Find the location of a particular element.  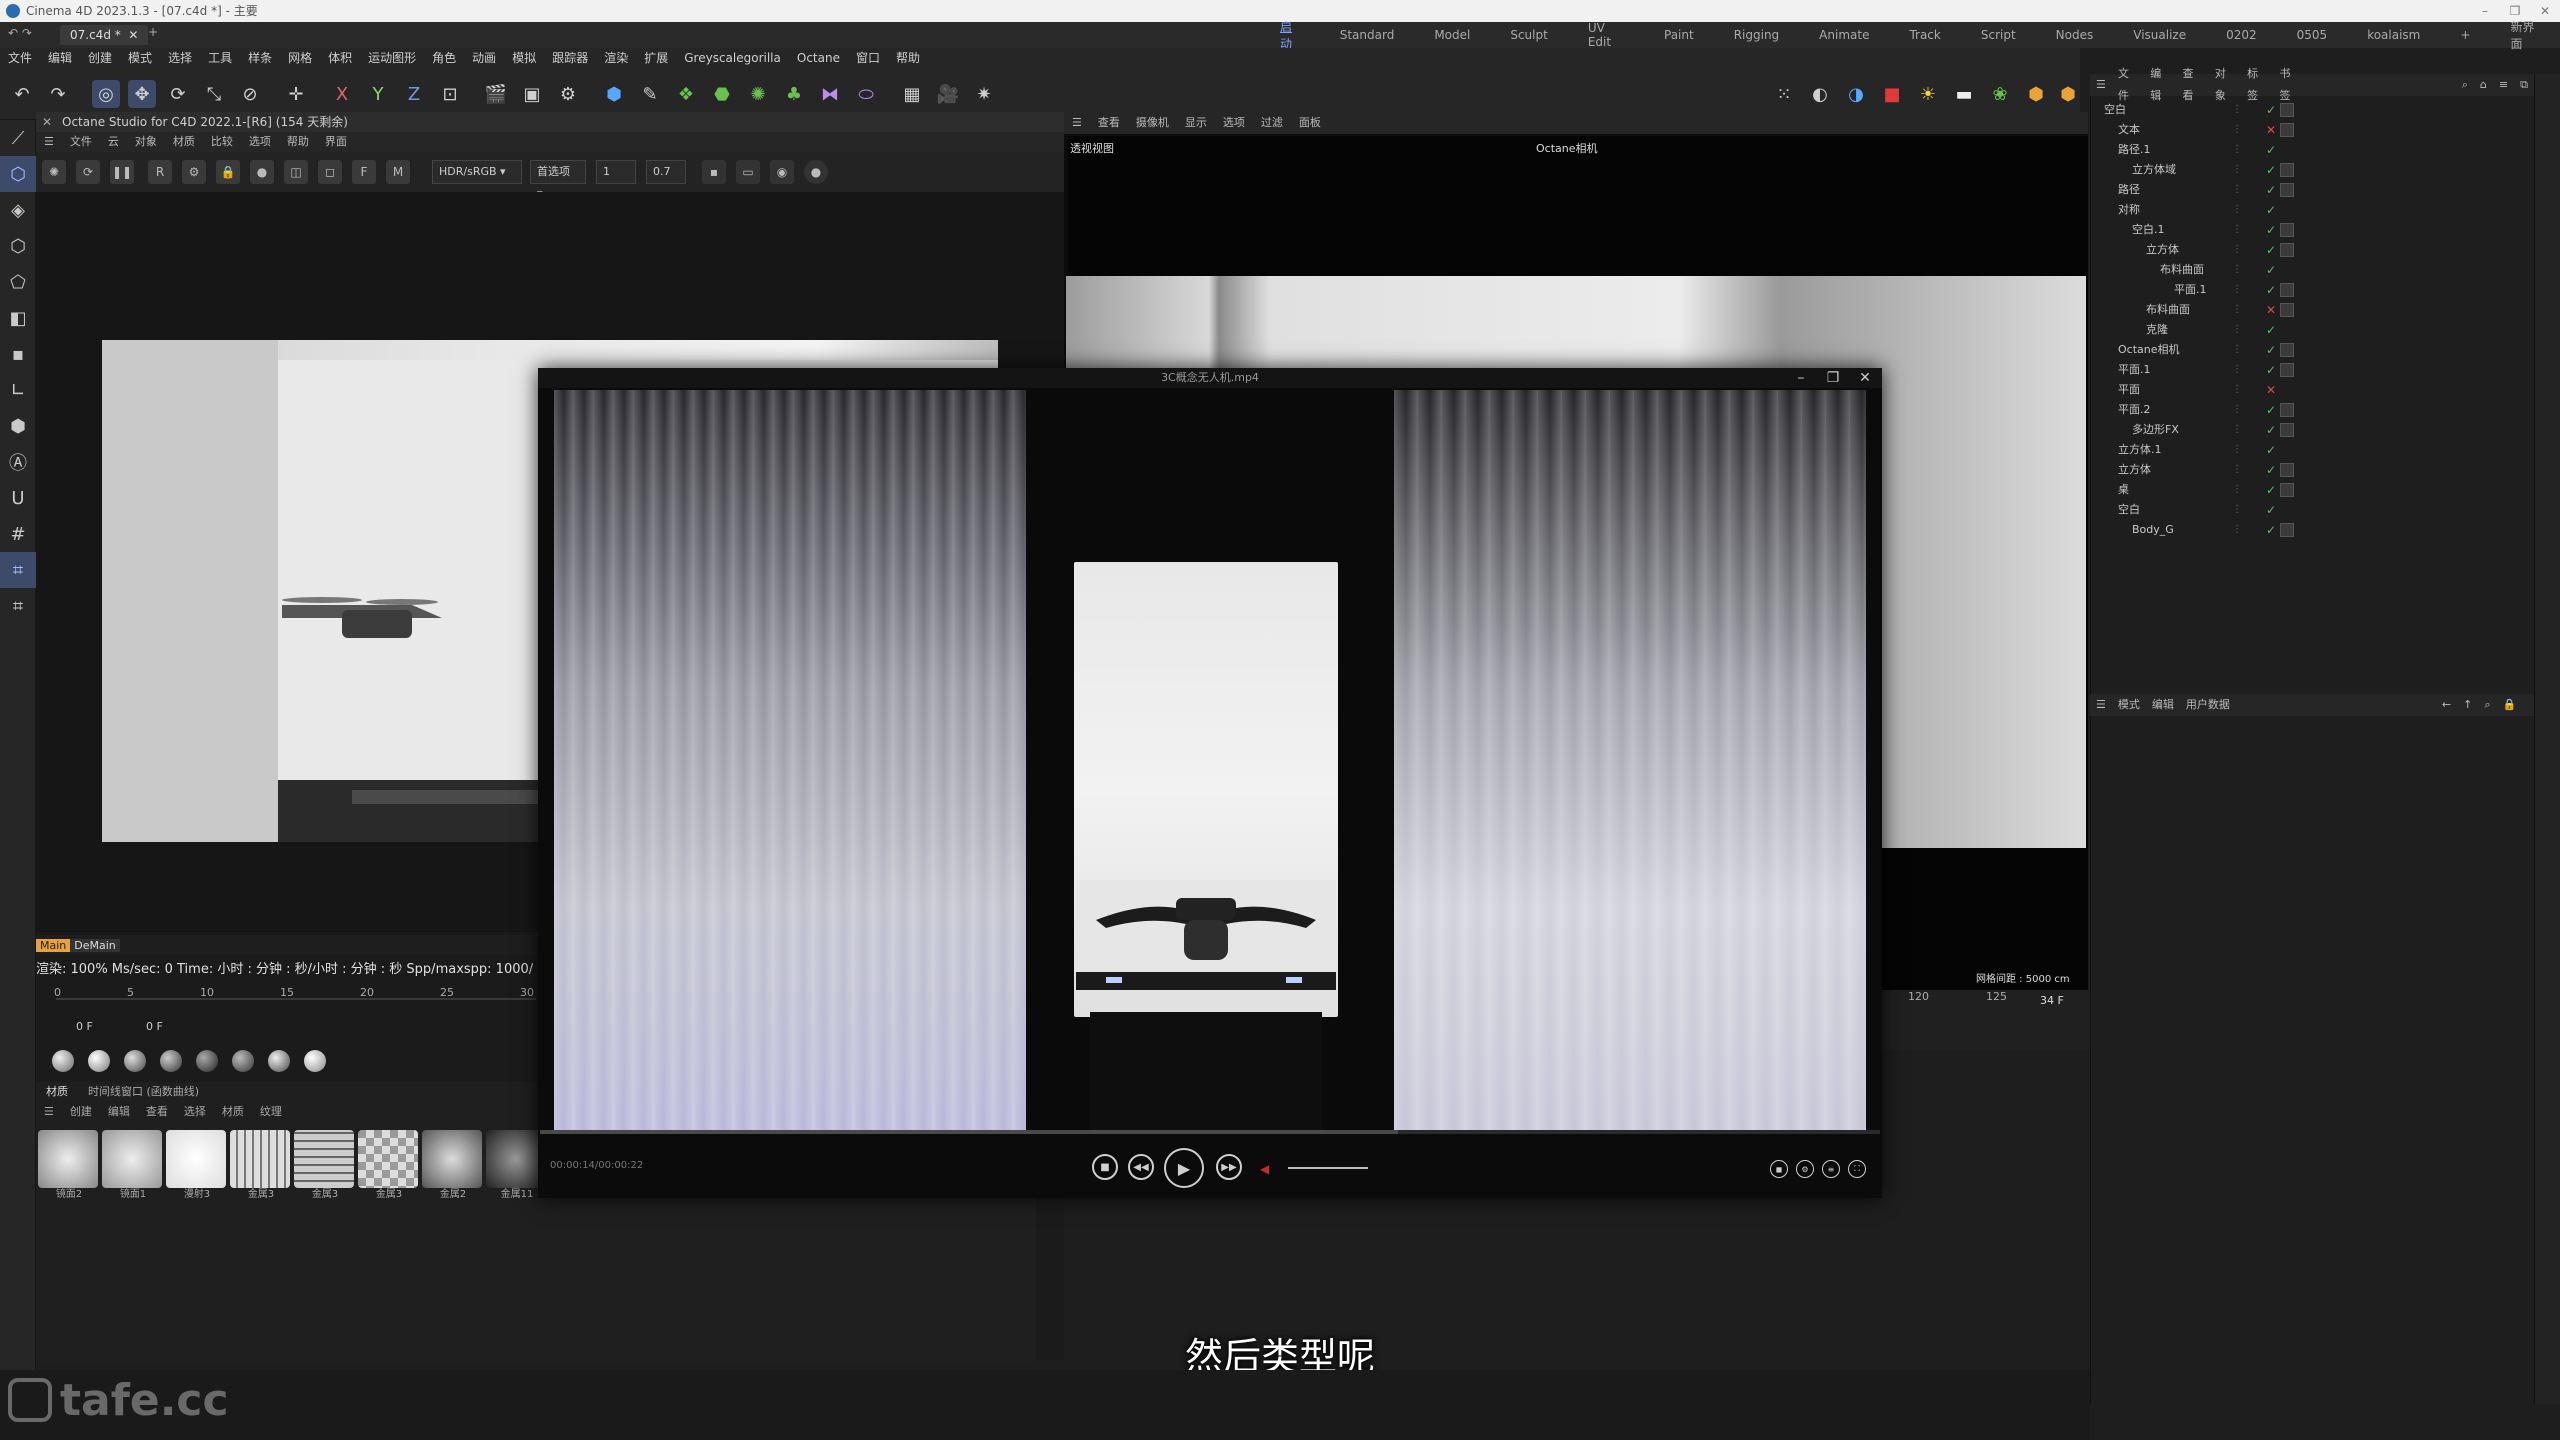

octane-arealight-icon: ▬ is located at coordinates (1964, 94).